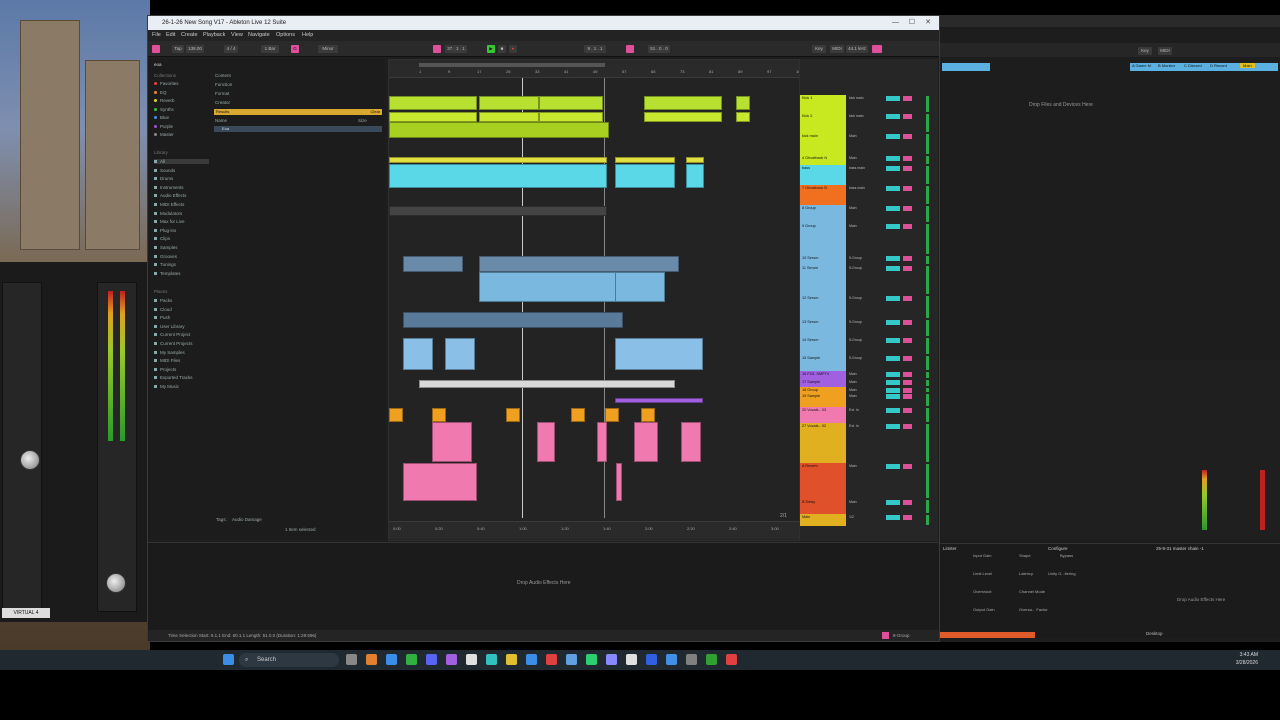 This screenshot has height=720, width=1280. Describe the element at coordinates (823, 506) in the screenshot. I see `track-name: B Delay` at that location.